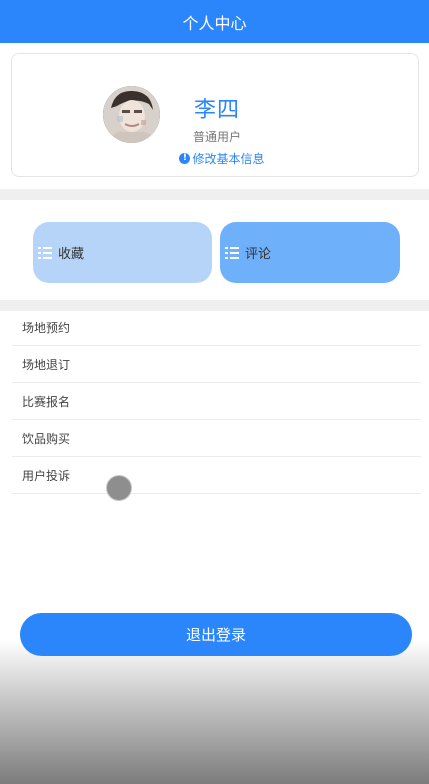 This screenshot has height=784, width=429. I want to click on page-title: 个人中心, so click(214, 23).